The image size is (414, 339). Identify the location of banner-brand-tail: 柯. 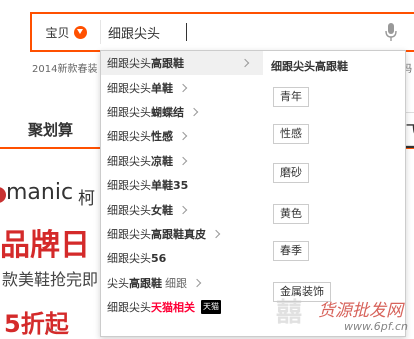
(86, 199).